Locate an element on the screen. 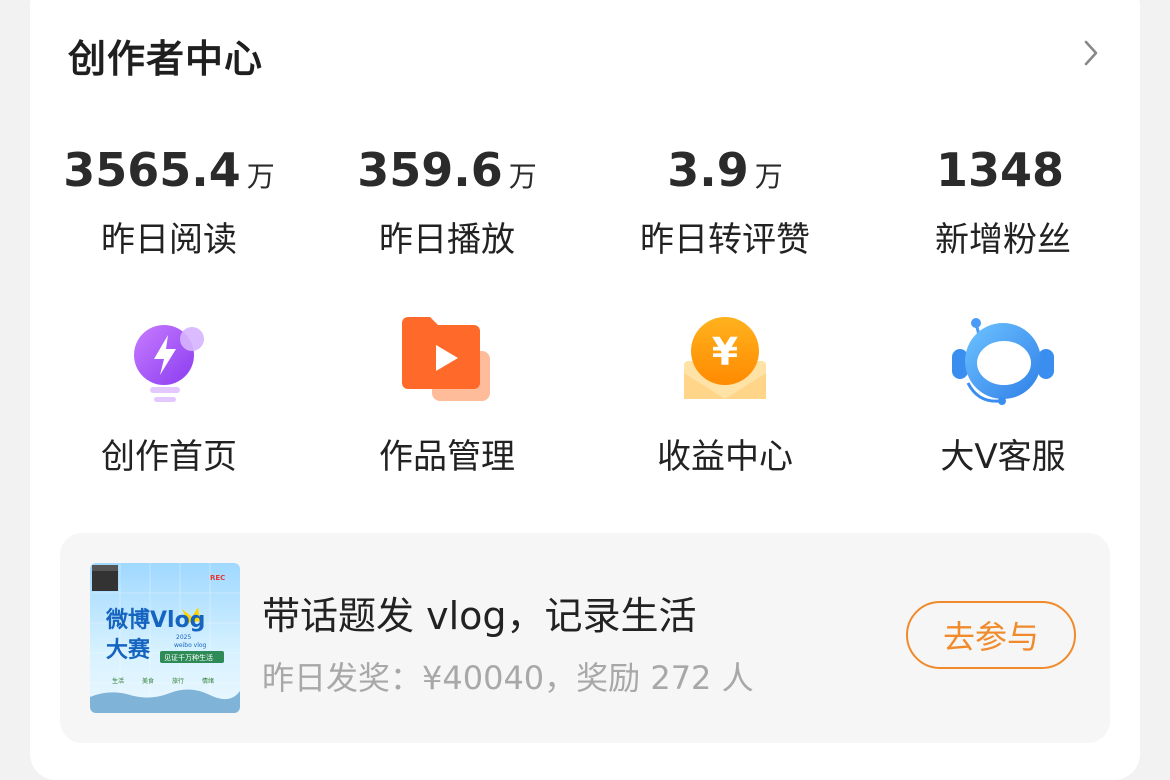 Image resolution: width=1170 pixels, height=780 pixels. stat-label: 新增粉丝 is located at coordinates (1003, 240).